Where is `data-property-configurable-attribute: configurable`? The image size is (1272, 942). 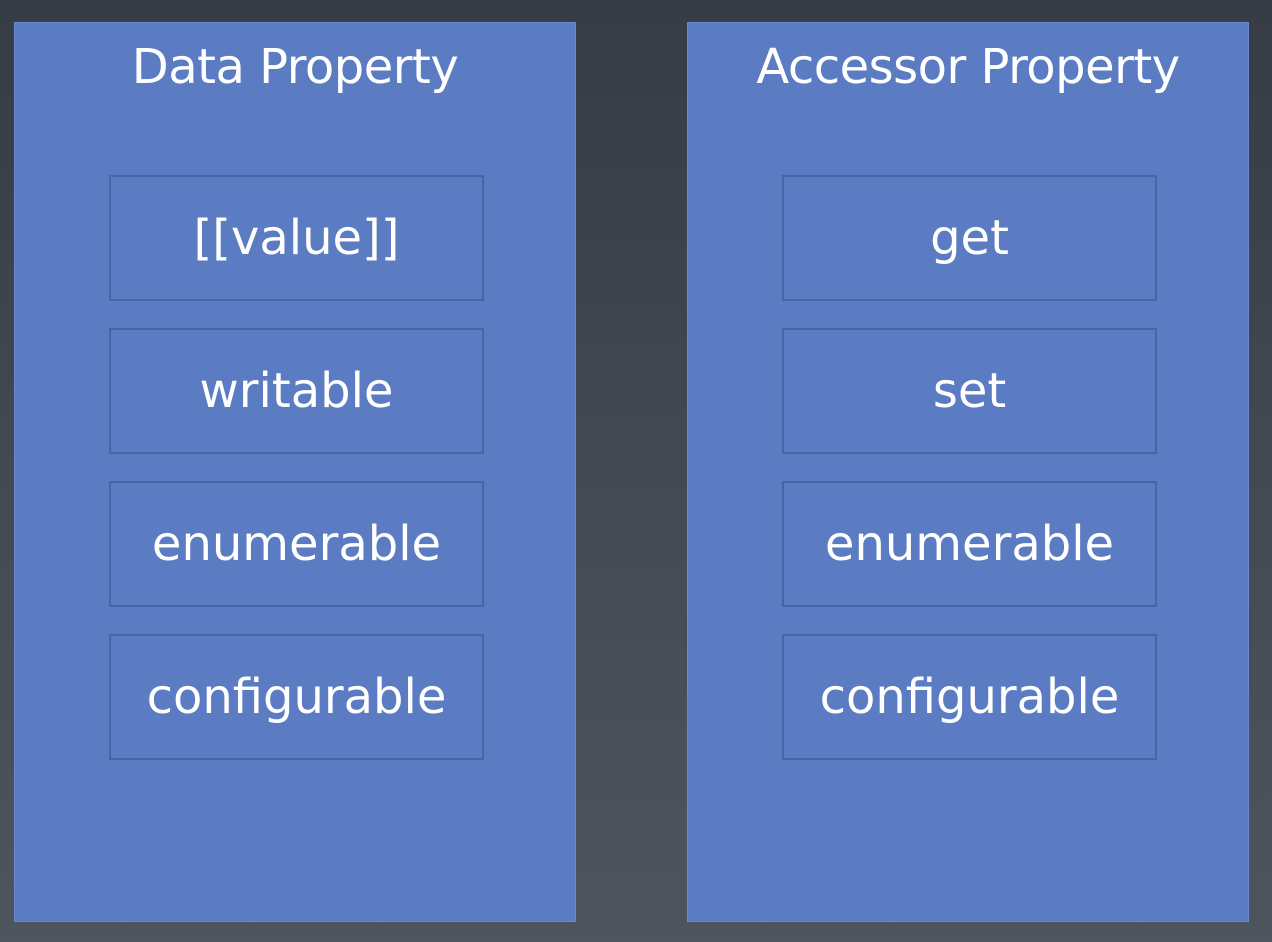 data-property-configurable-attribute: configurable is located at coordinates (296, 697).